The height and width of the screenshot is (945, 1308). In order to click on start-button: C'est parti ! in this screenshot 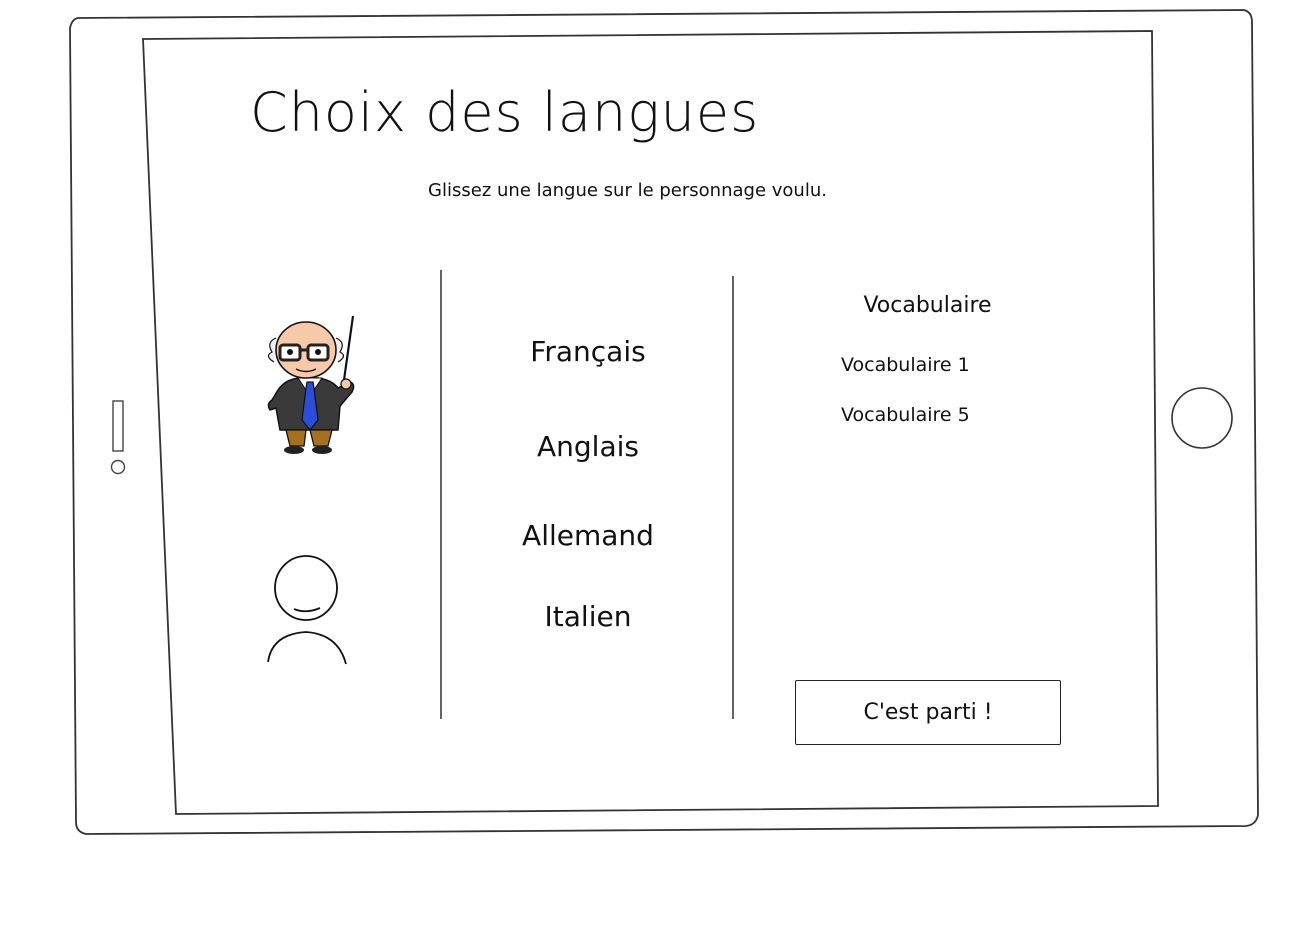, I will do `click(928, 712)`.